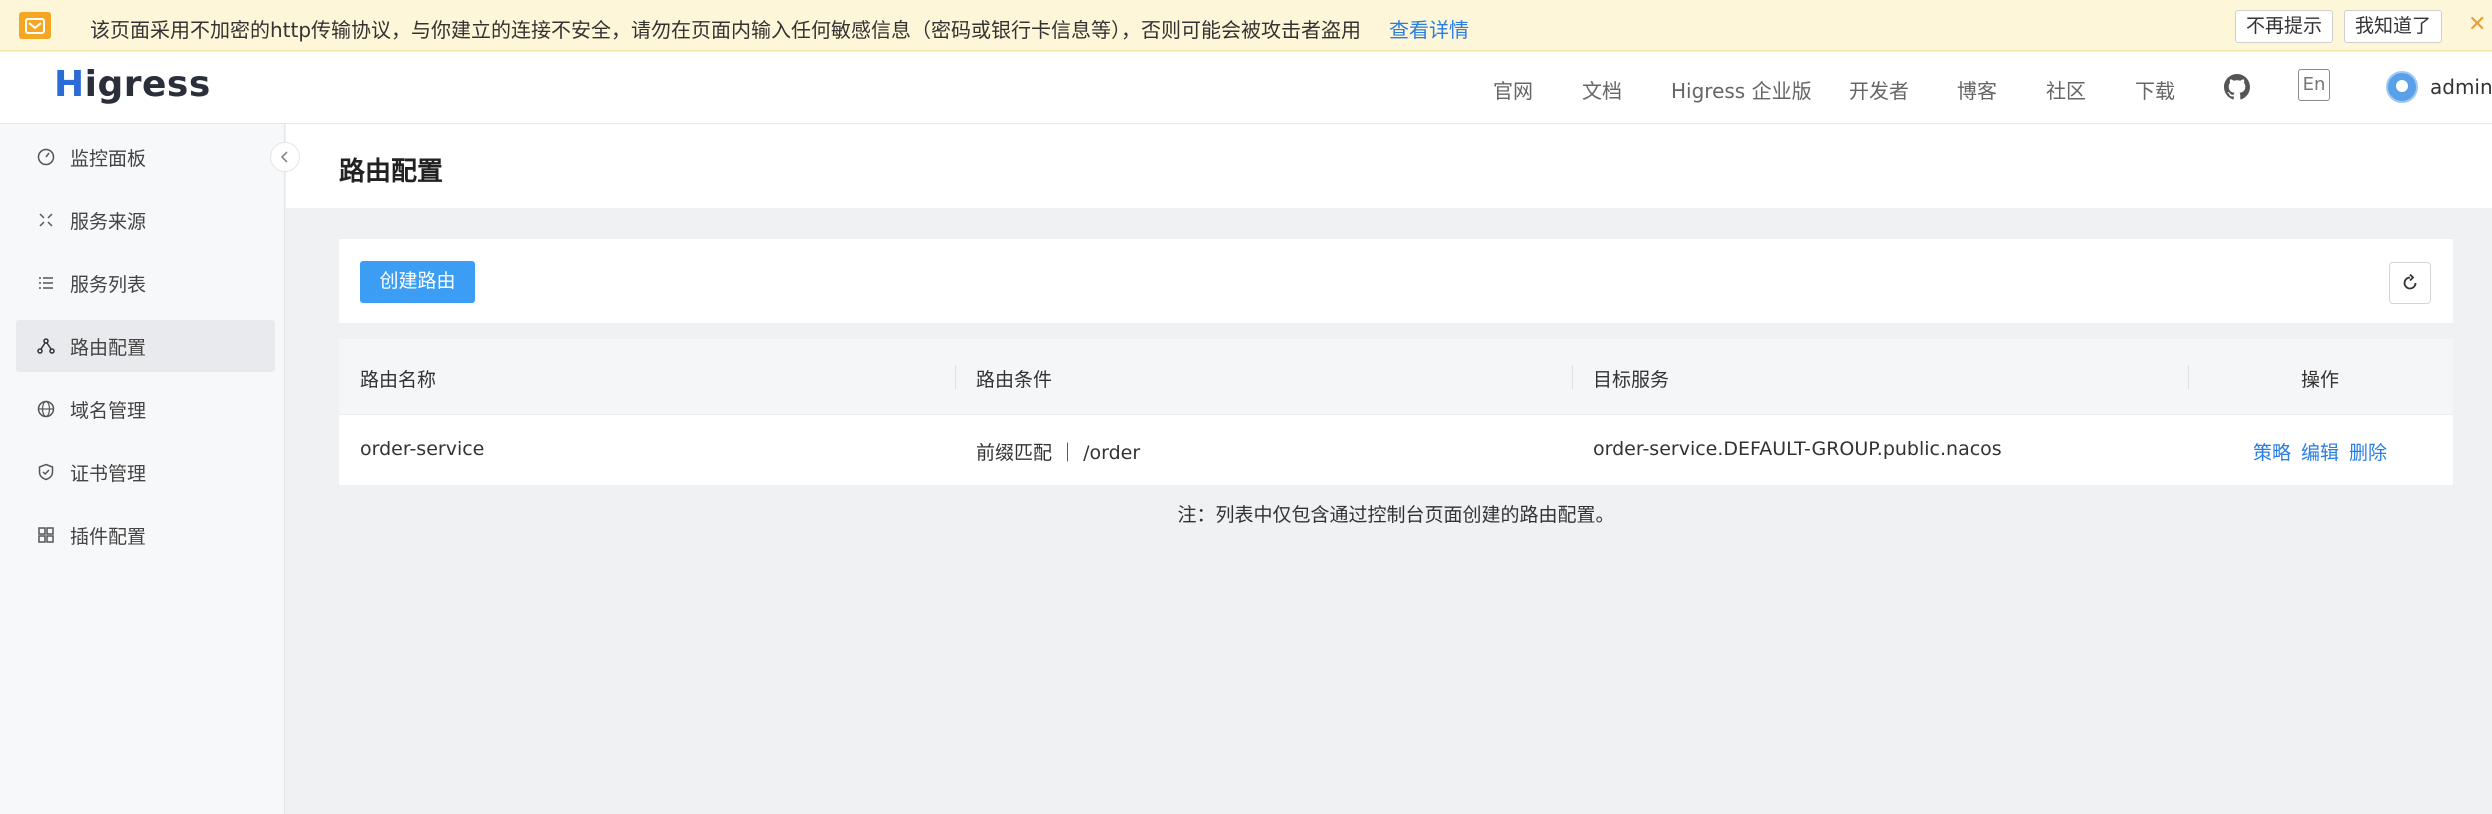 The image size is (2492, 814). I want to click on nav-enterprise: Higress 企业版, so click(1741, 89).